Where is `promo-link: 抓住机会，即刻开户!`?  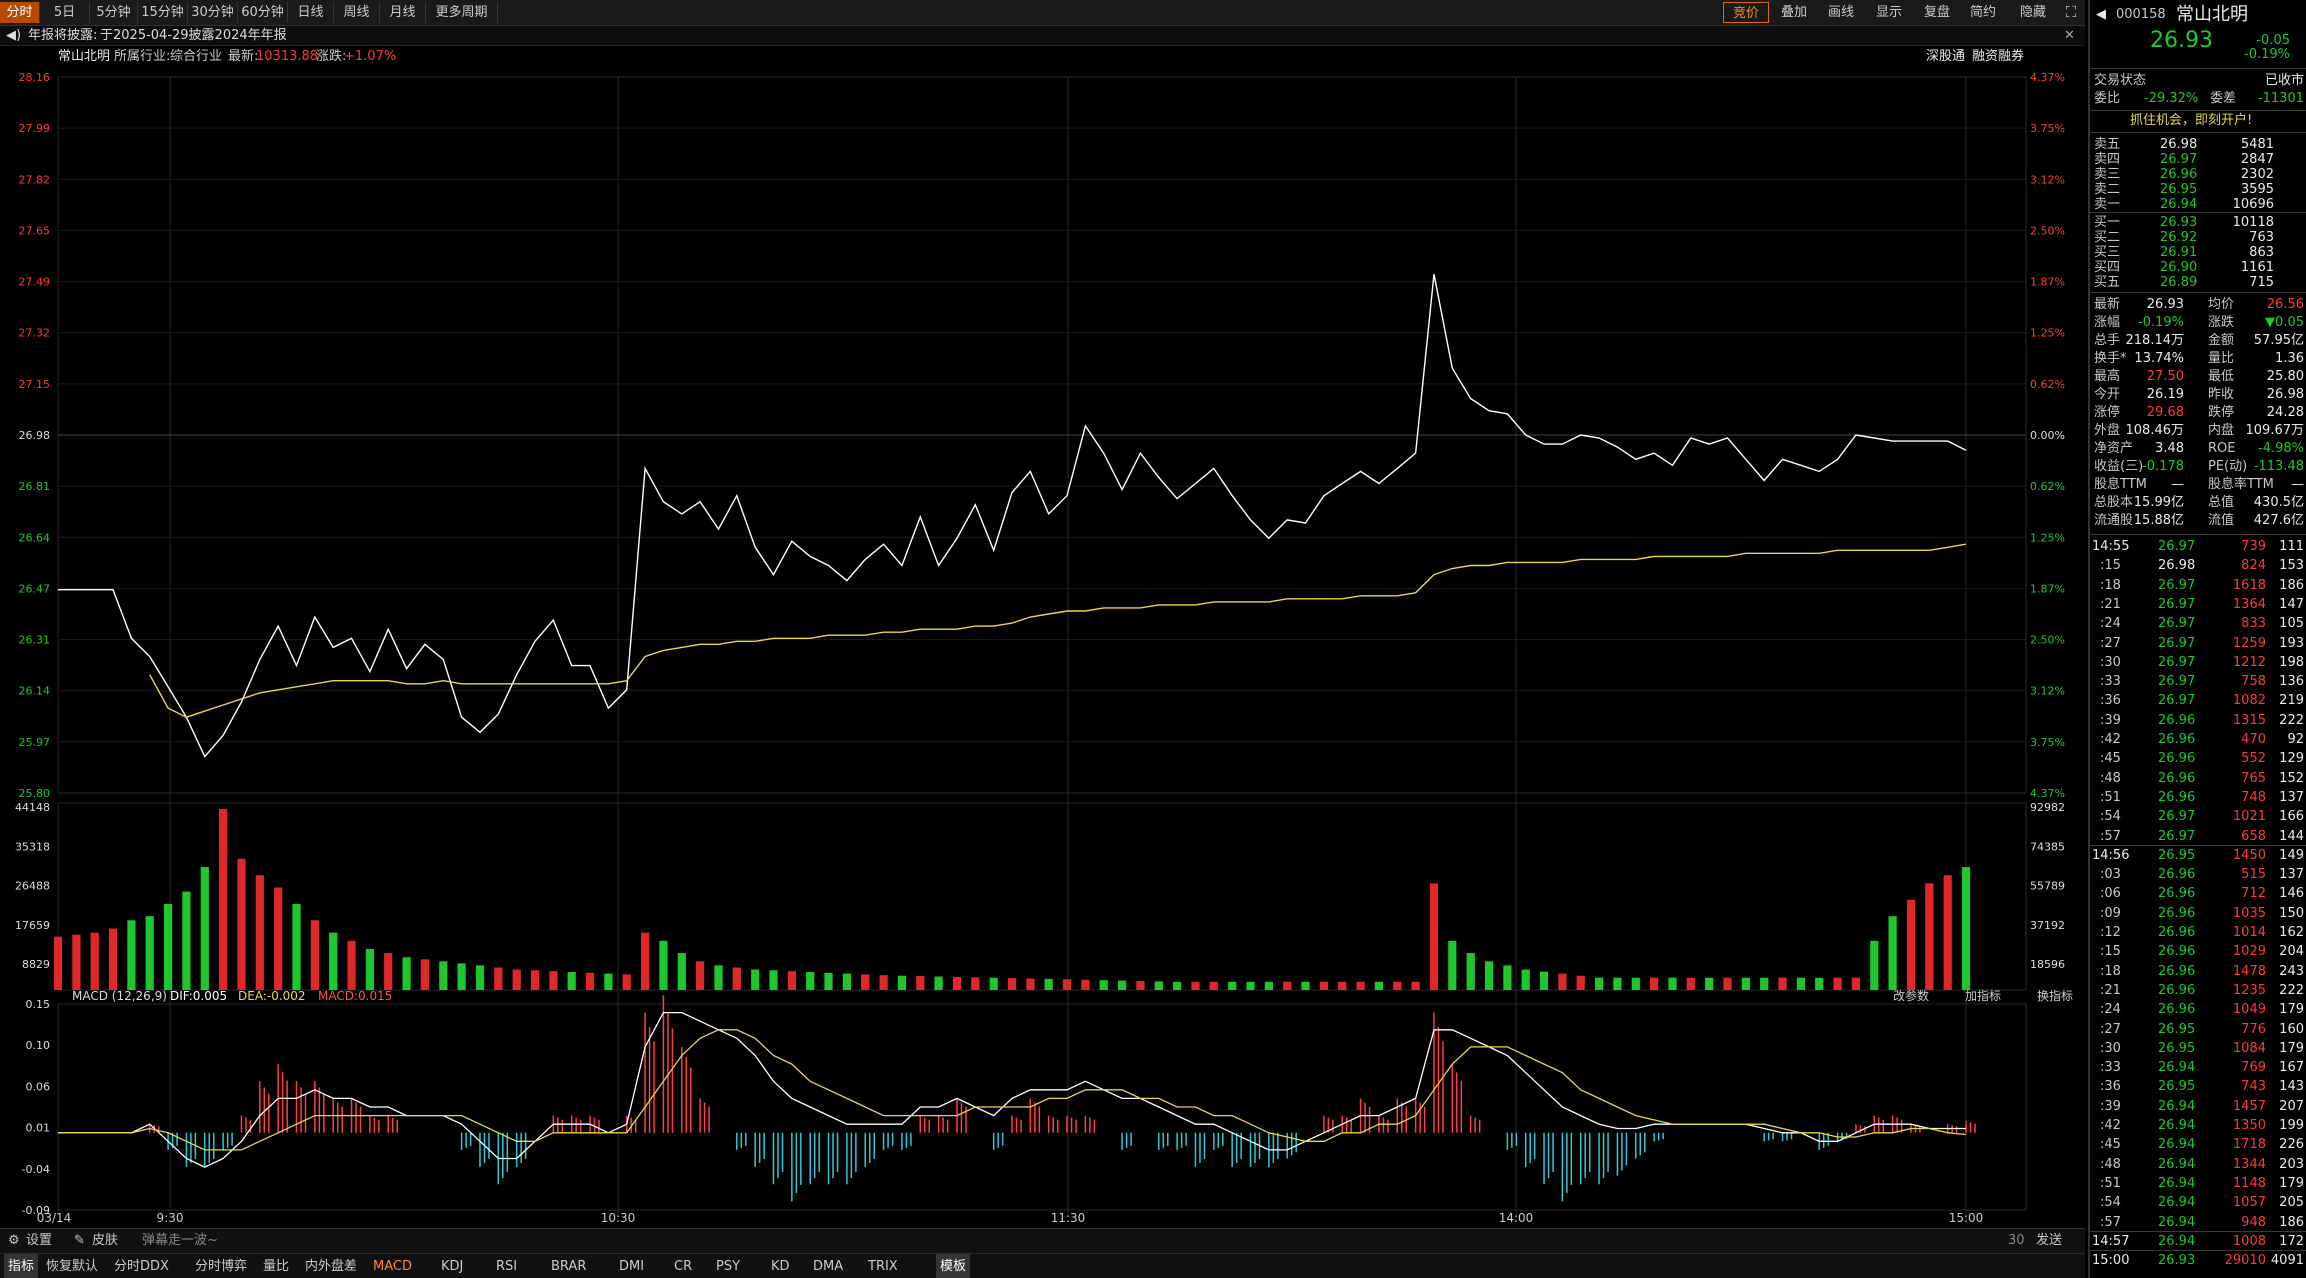 promo-link: 抓住机会，即刻开户! is located at coordinates (2191, 120).